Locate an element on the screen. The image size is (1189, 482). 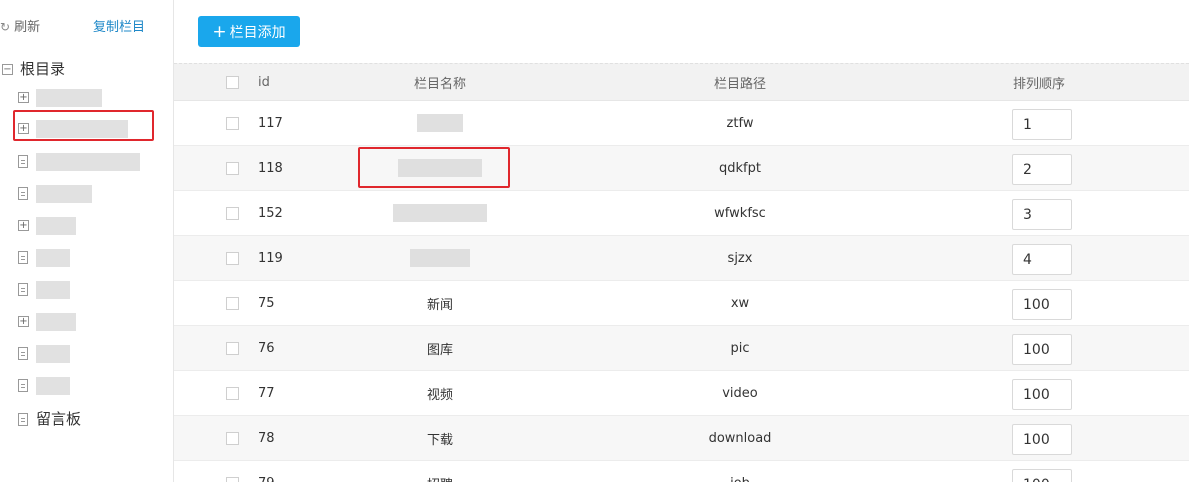
row-path: sjzx is located at coordinates (740, 258).